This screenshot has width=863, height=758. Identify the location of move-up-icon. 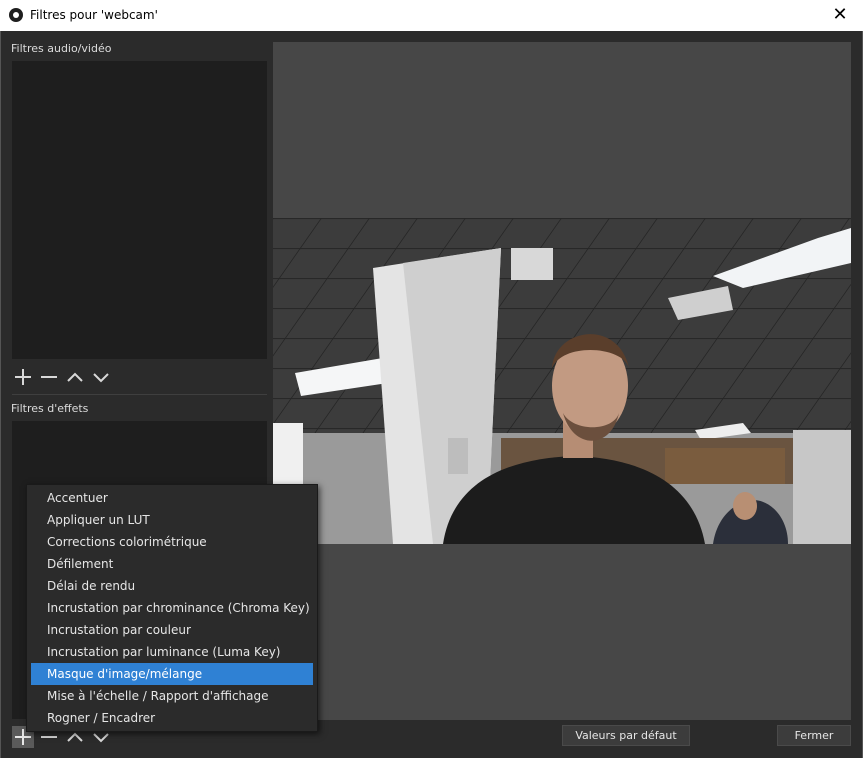
(75, 377).